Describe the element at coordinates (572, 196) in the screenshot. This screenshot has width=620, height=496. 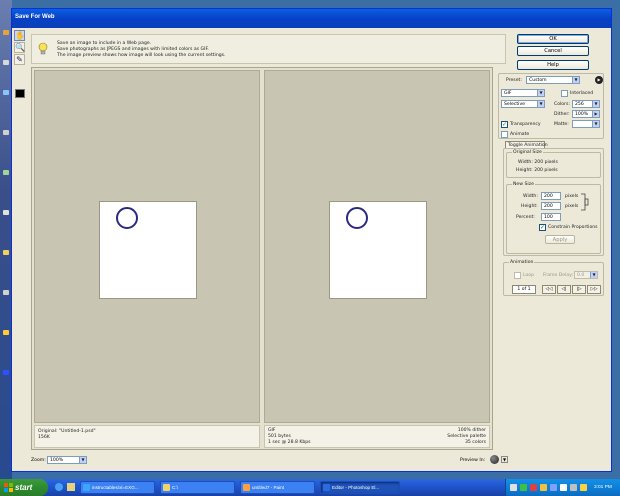
I see `width-unit-label: pixels` at that location.